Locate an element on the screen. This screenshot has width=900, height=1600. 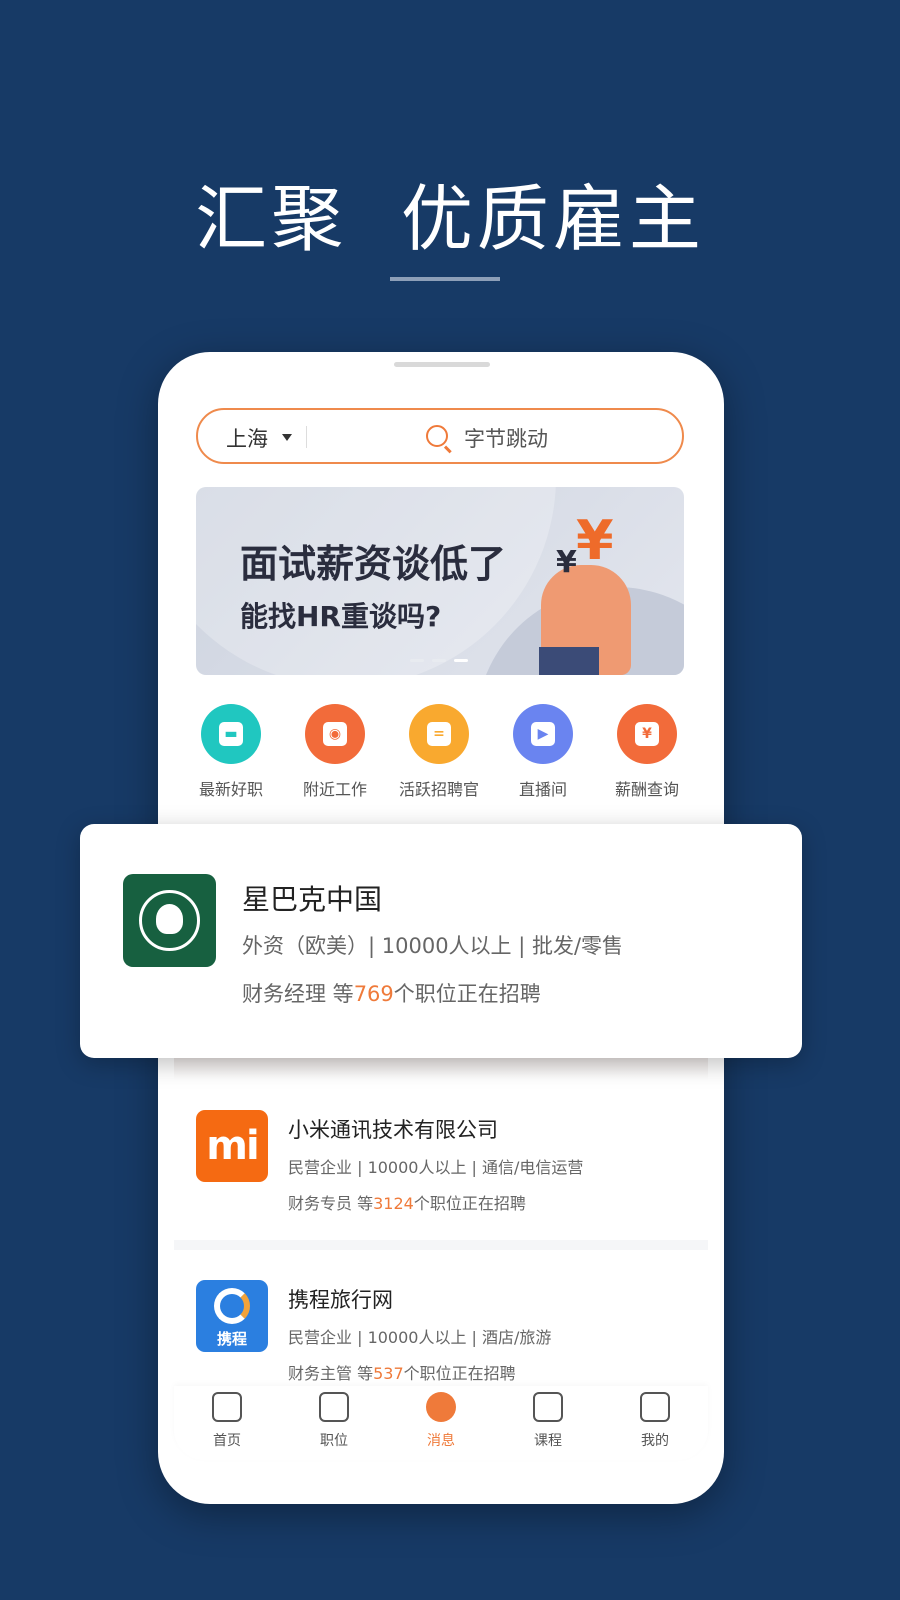
nav-item: 我的 is located at coordinates (655, 1421).